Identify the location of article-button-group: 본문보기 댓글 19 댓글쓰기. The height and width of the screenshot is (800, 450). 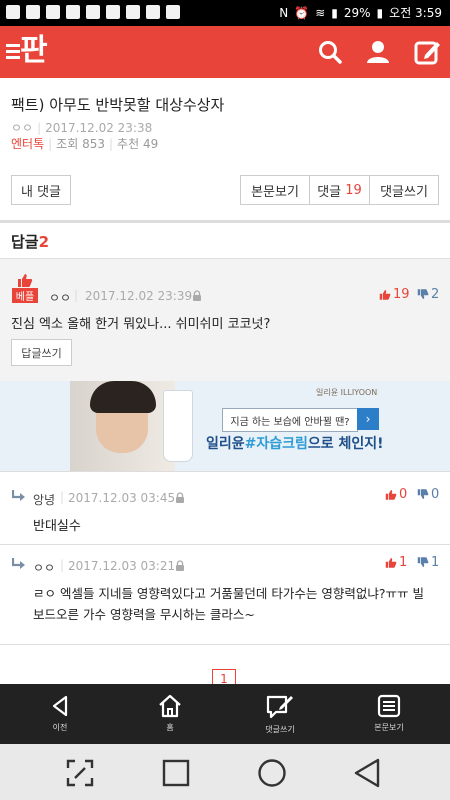
(339, 190).